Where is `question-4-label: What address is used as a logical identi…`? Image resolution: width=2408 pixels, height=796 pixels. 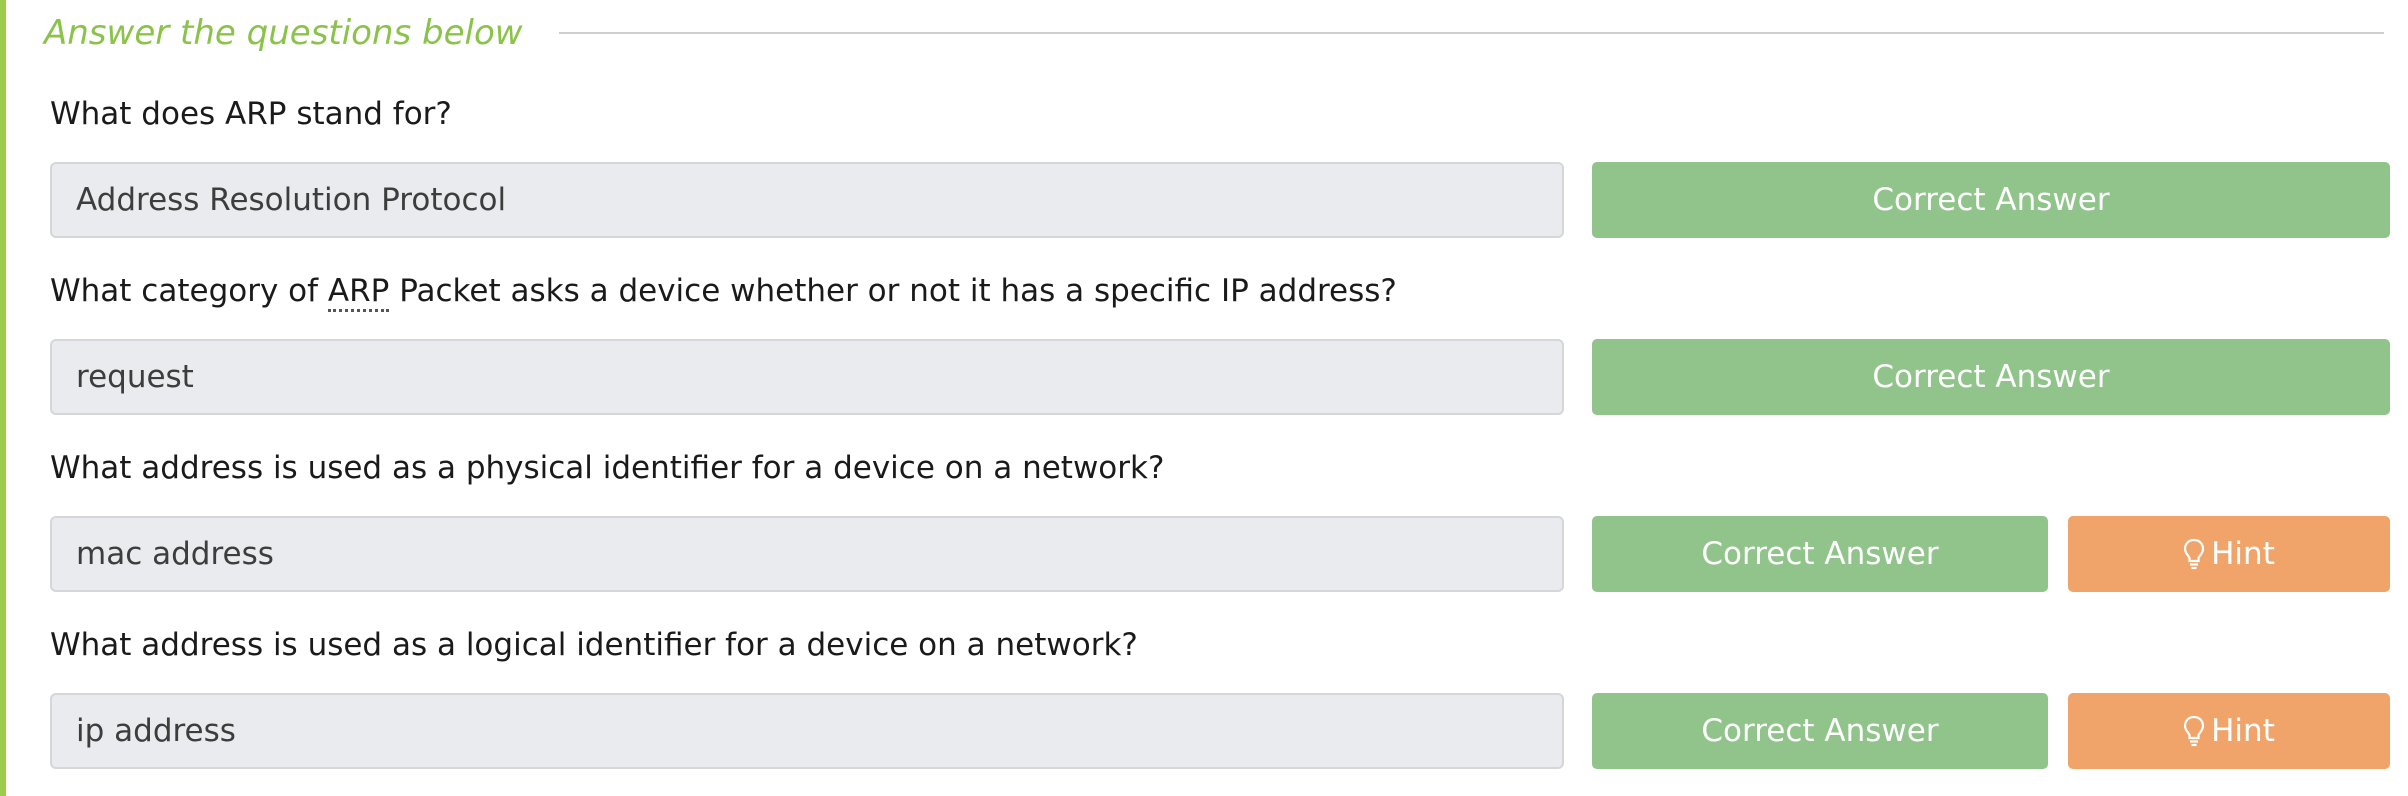 question-4-label: What address is used as a logical identi… is located at coordinates (594, 645).